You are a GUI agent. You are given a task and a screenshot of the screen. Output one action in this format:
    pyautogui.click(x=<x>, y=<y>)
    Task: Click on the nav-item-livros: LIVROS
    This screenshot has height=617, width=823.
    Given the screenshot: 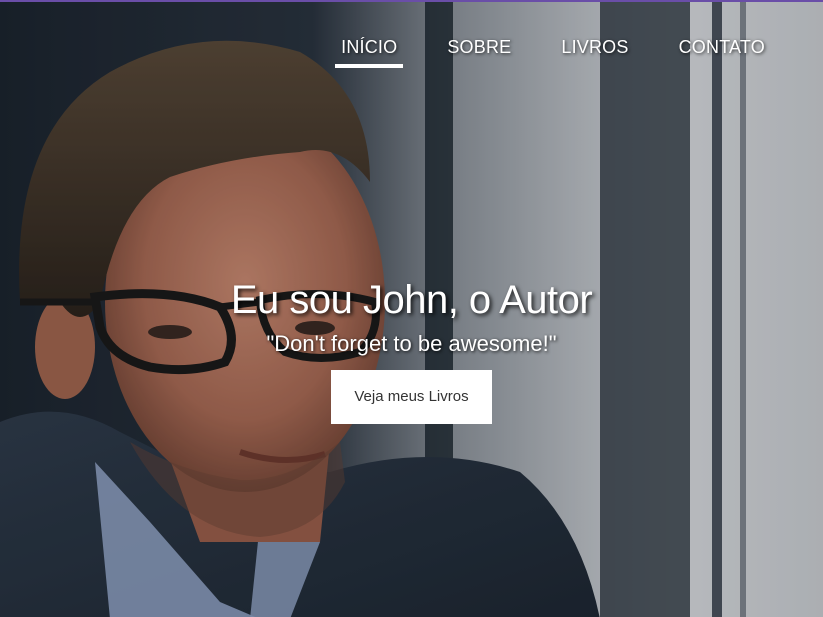 What is the action you would take?
    pyautogui.click(x=594, y=51)
    